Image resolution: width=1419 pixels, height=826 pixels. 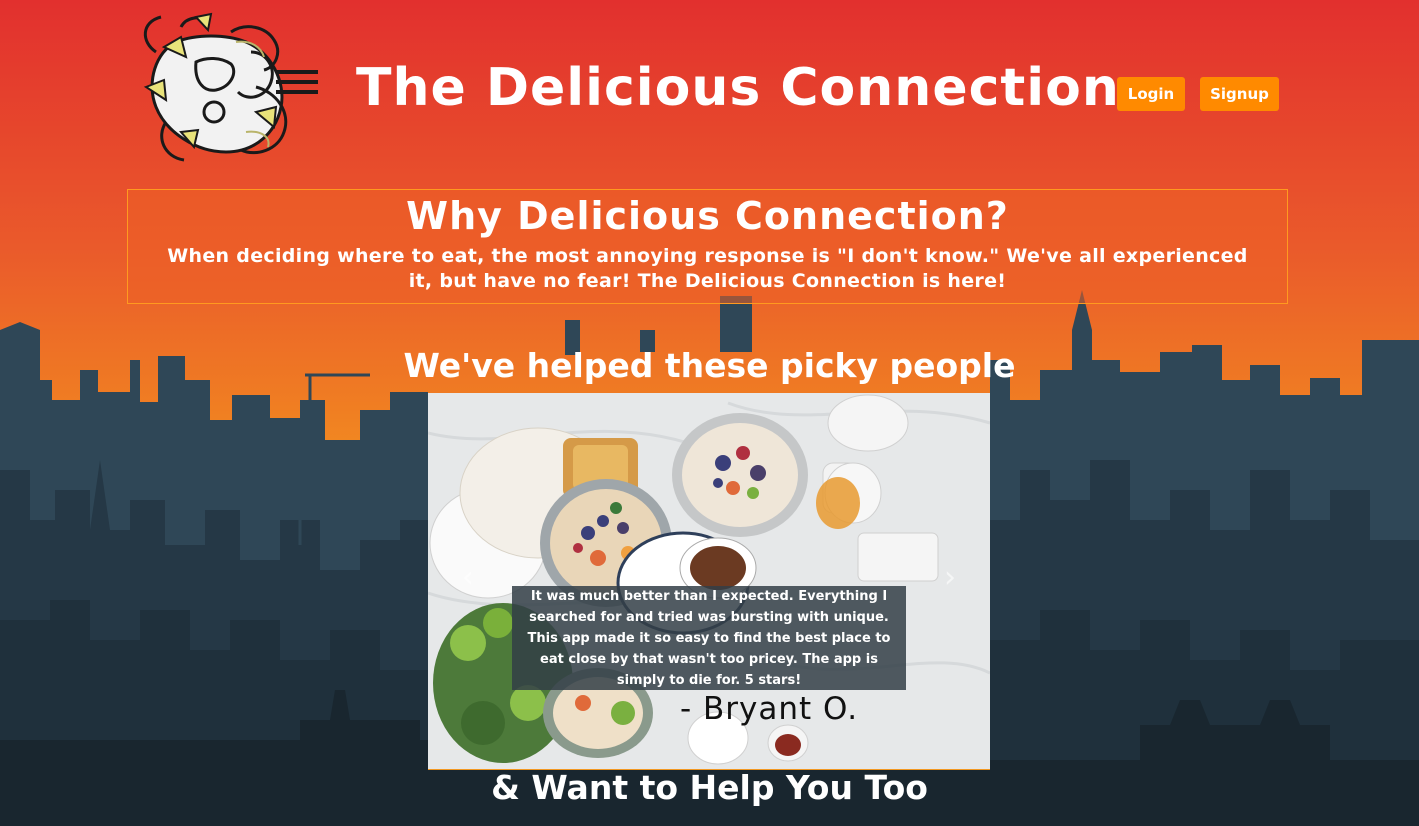 I want to click on why-title: Why Delicious Connection?, so click(x=707, y=216).